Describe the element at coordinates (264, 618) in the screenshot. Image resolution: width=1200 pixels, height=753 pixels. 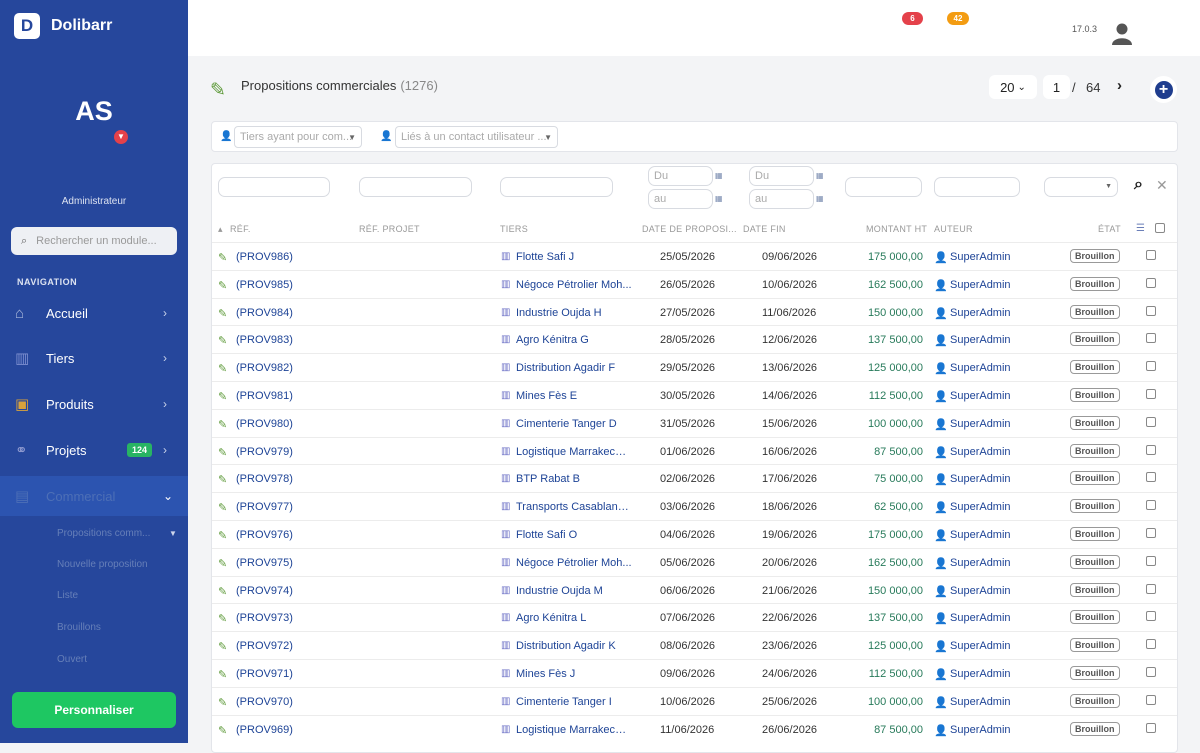
I see `ref-link: (PROV973)` at that location.